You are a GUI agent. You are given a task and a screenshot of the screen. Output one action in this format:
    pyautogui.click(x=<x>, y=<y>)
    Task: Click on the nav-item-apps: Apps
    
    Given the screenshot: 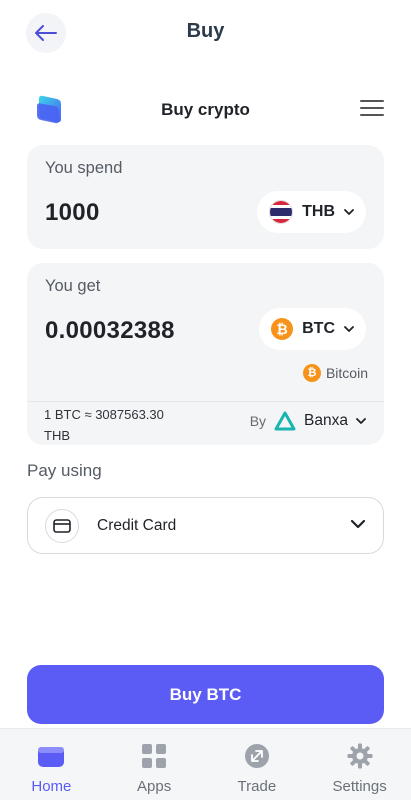 What is the action you would take?
    pyautogui.click(x=154, y=764)
    